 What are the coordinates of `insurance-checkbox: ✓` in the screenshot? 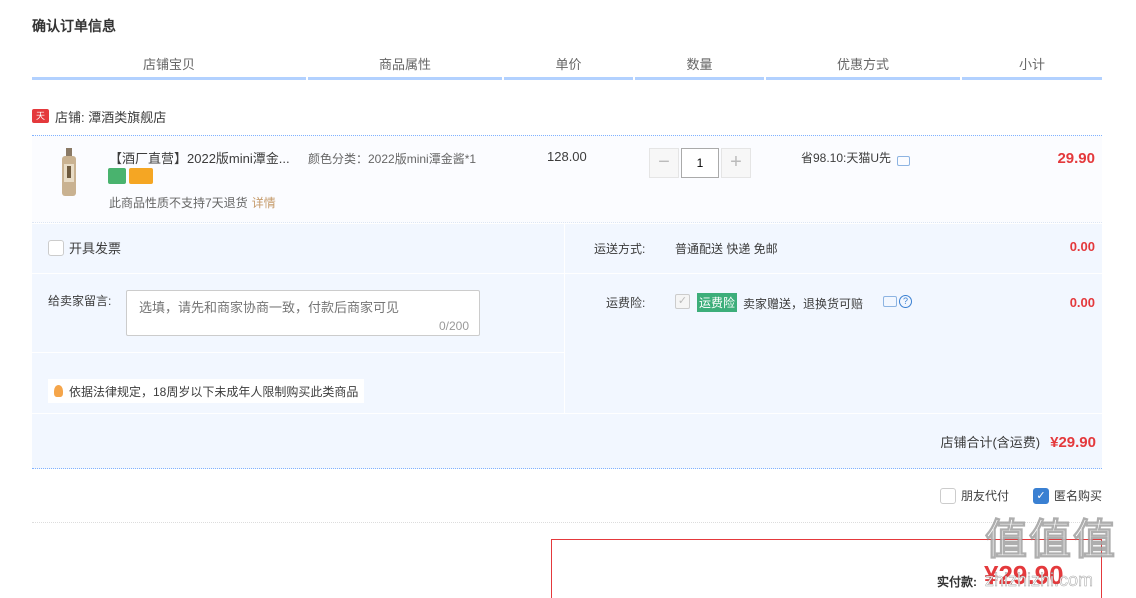 It's located at (682, 301).